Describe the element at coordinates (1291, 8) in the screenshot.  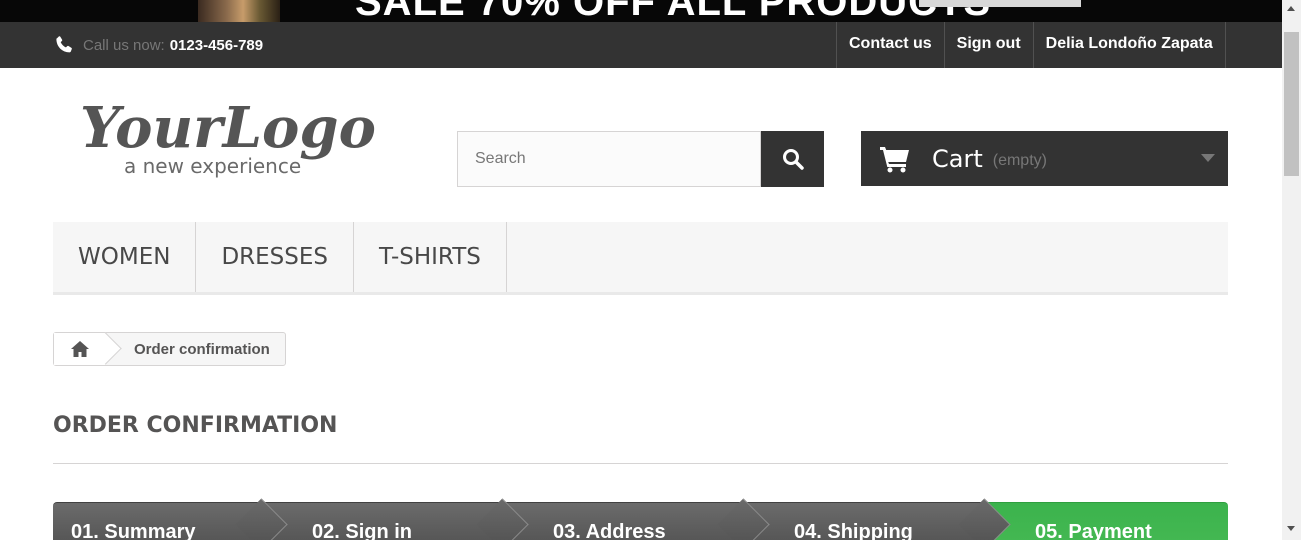
I see `scroll-up-arrow-icon` at that location.